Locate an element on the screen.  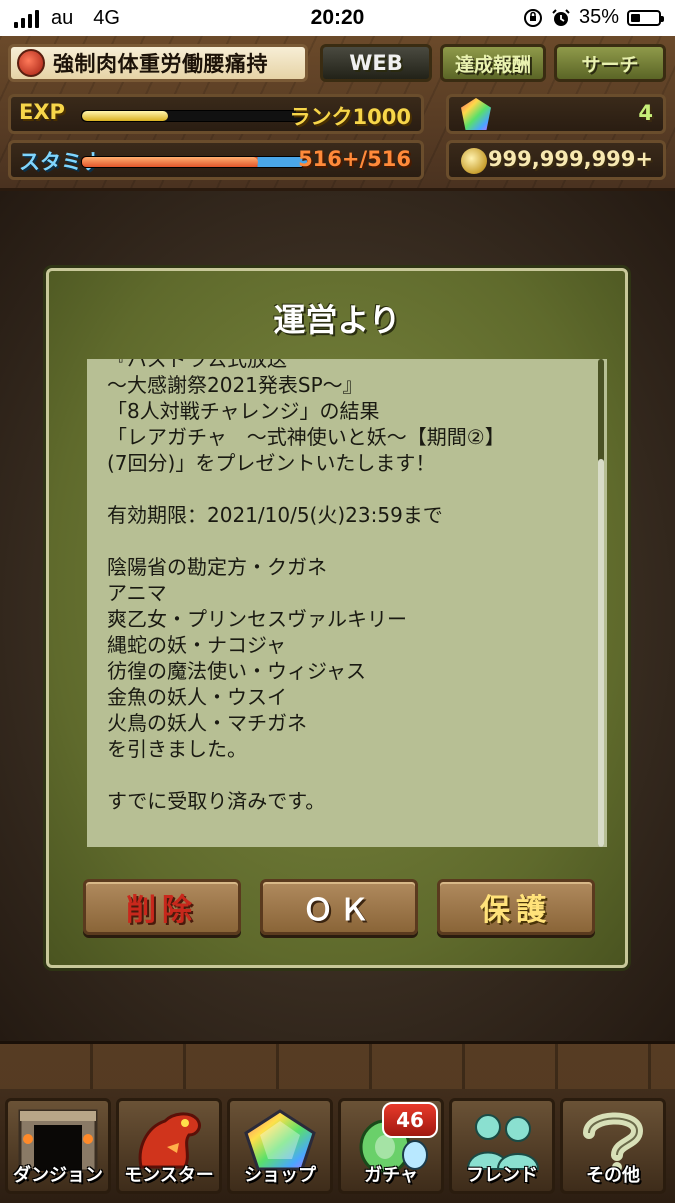
search-button: サーチ is located at coordinates (610, 63).